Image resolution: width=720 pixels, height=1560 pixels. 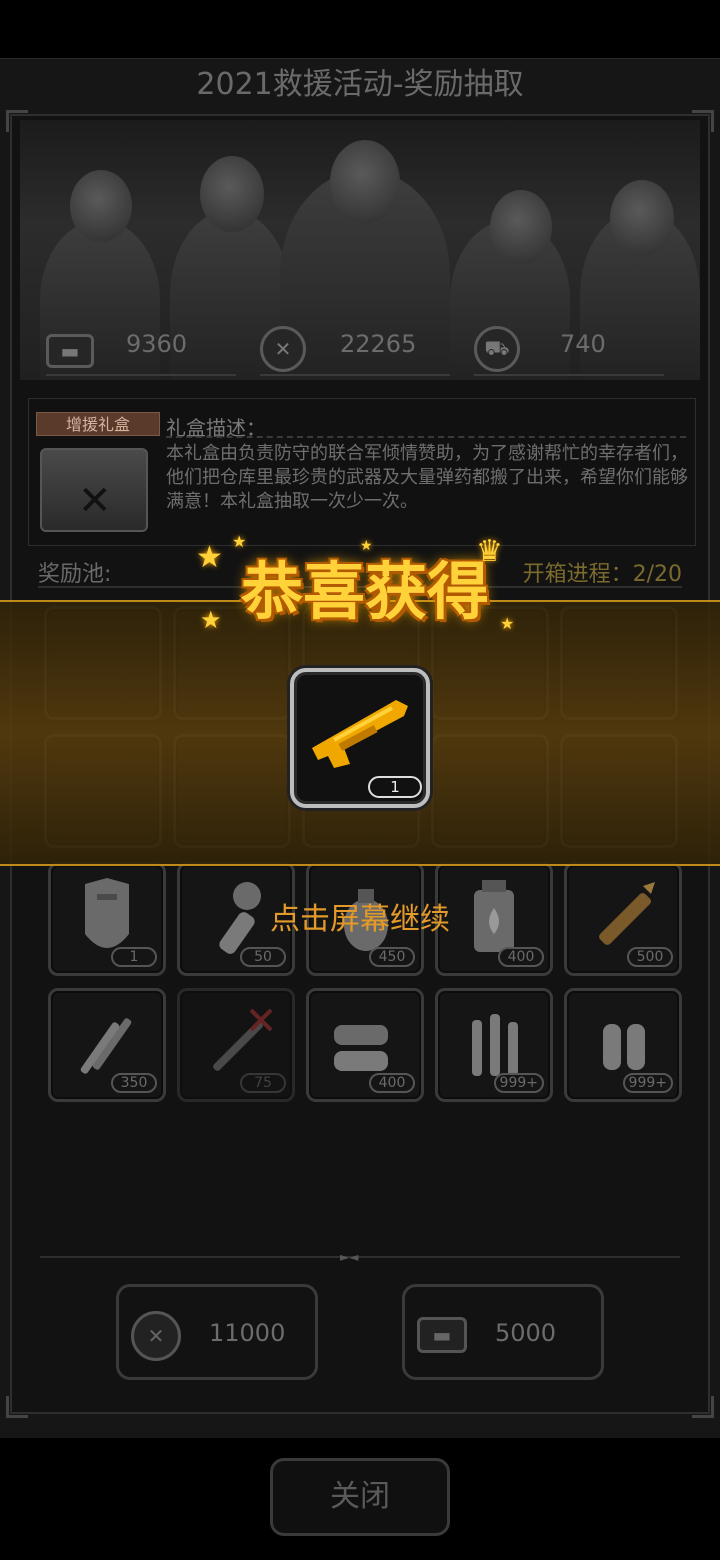 What do you see at coordinates (378, 344) in the screenshot?
I see `currency-value: 22265` at bounding box center [378, 344].